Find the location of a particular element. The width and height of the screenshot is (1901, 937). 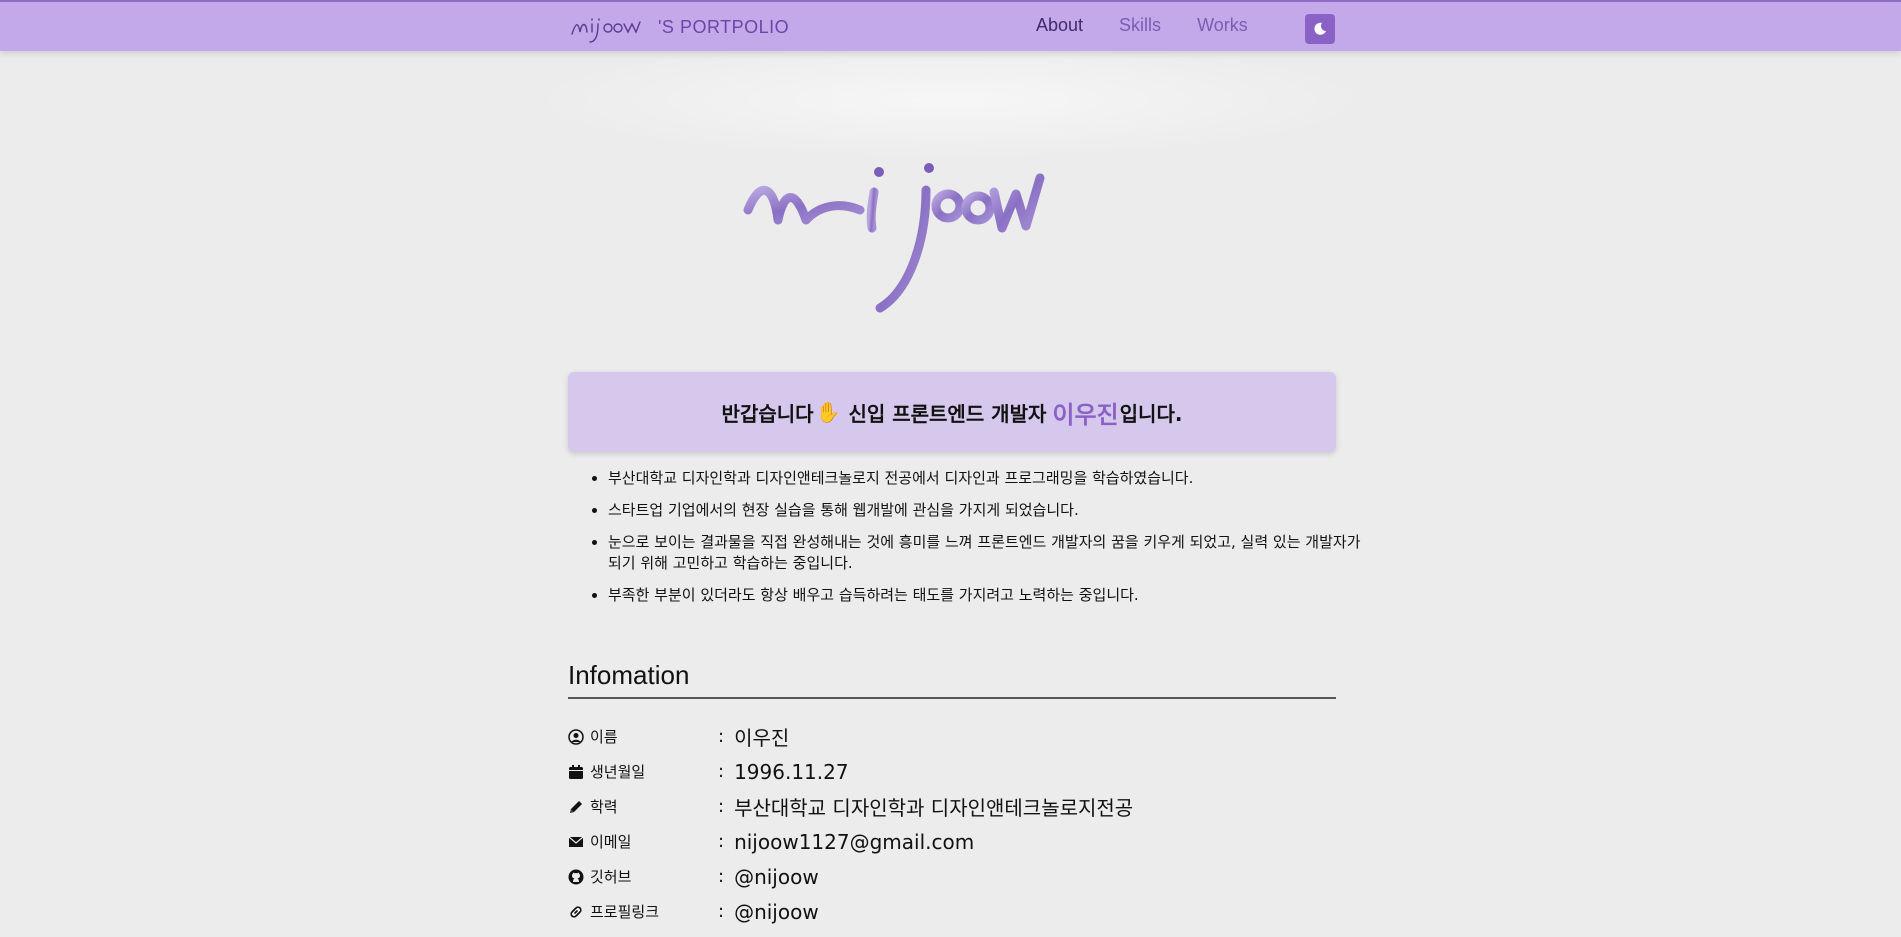

dark-mode-toggle-button is located at coordinates (1320, 29).